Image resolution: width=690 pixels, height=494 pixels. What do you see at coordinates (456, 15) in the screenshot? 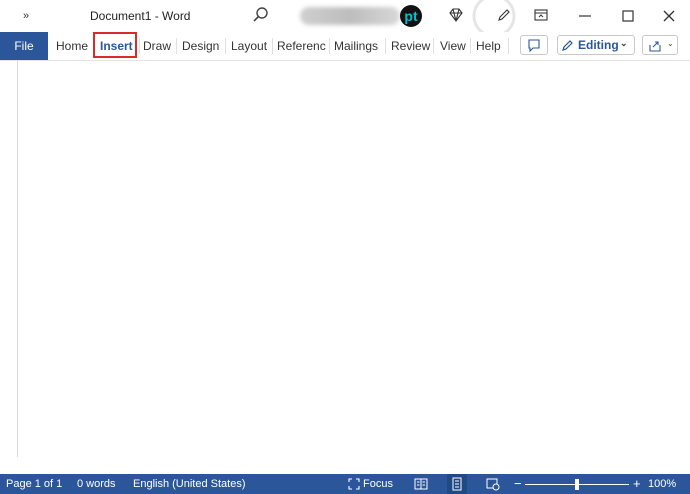
I see `diamond-icon` at bounding box center [456, 15].